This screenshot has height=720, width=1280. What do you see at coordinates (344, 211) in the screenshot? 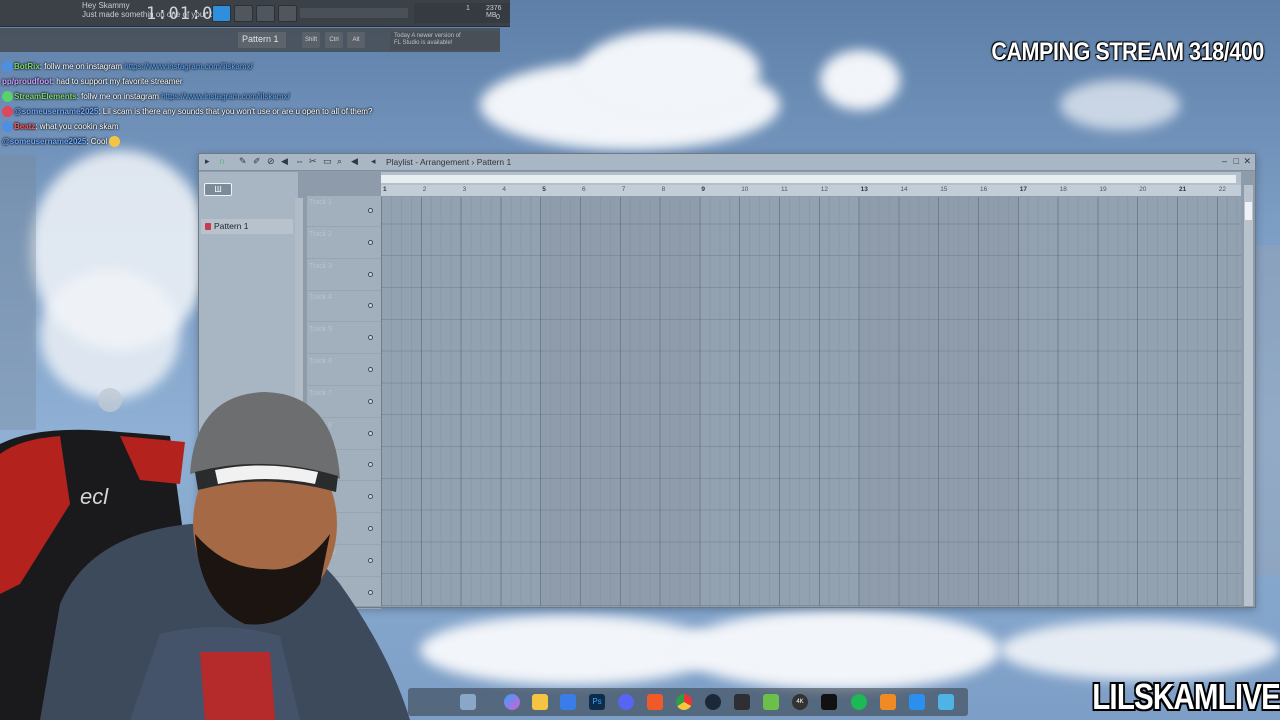
I see `track-header: Track 1` at bounding box center [344, 211].